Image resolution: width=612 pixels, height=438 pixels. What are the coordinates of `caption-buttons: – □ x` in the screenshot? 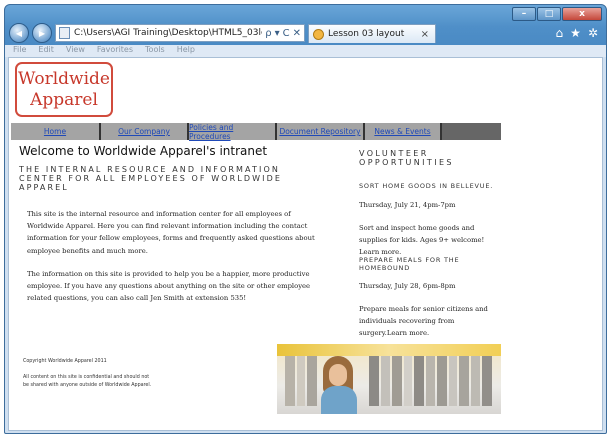 It's located at (557, 14).